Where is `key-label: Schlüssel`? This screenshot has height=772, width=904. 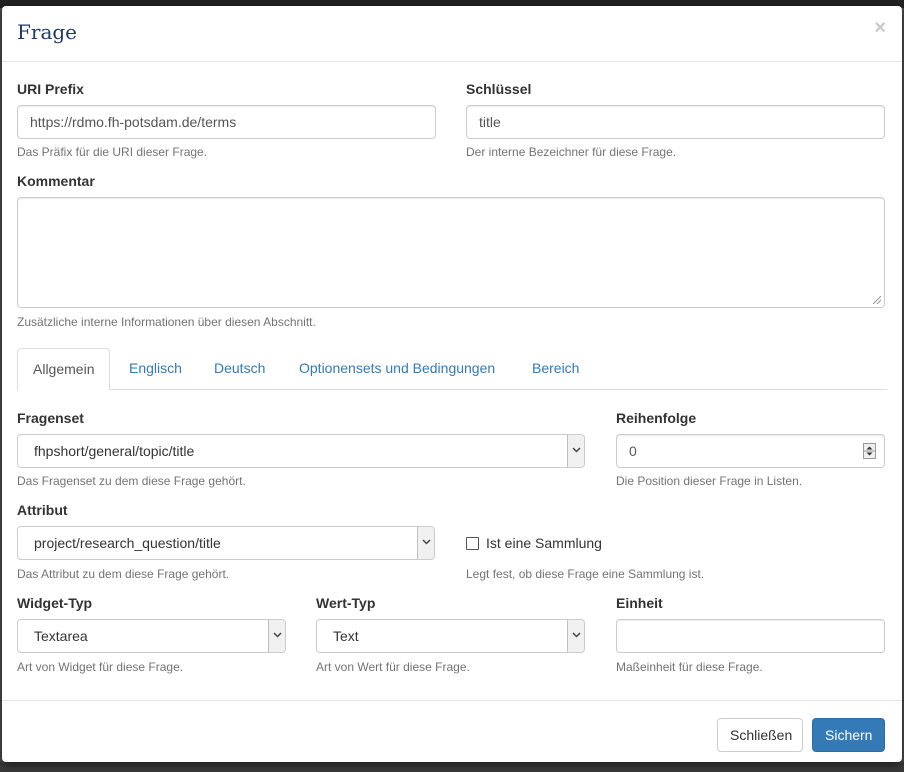
key-label: Schlüssel is located at coordinates (499, 89).